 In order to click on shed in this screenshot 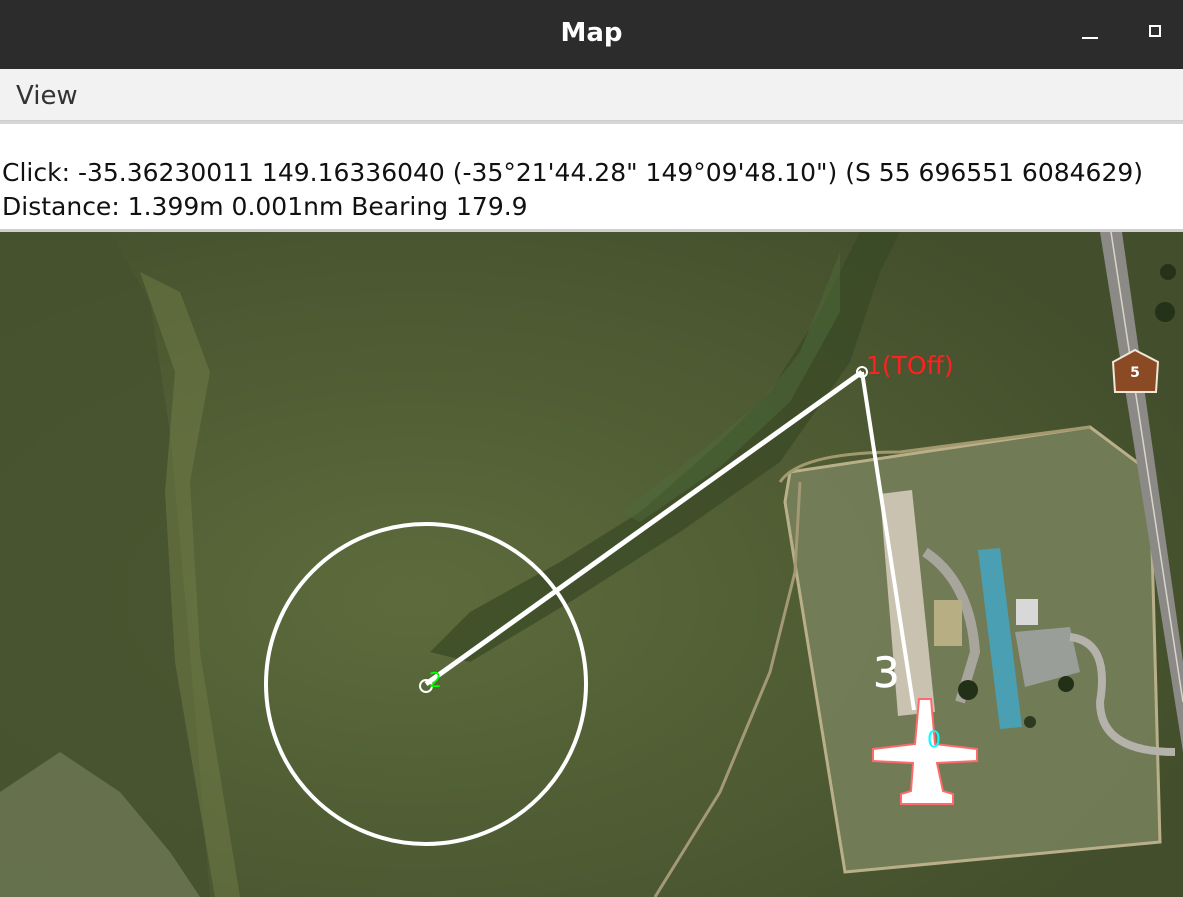, I will do `click(948, 623)`.